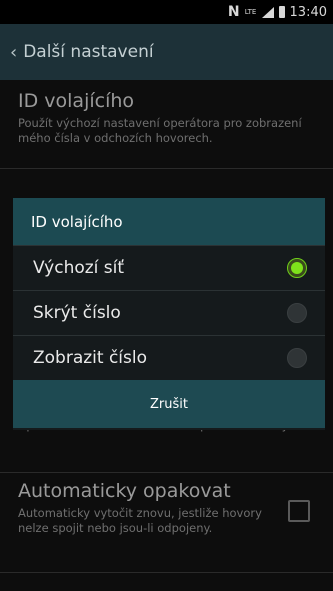  I want to click on option-hide-number: Skrýt číslo, so click(169, 312).